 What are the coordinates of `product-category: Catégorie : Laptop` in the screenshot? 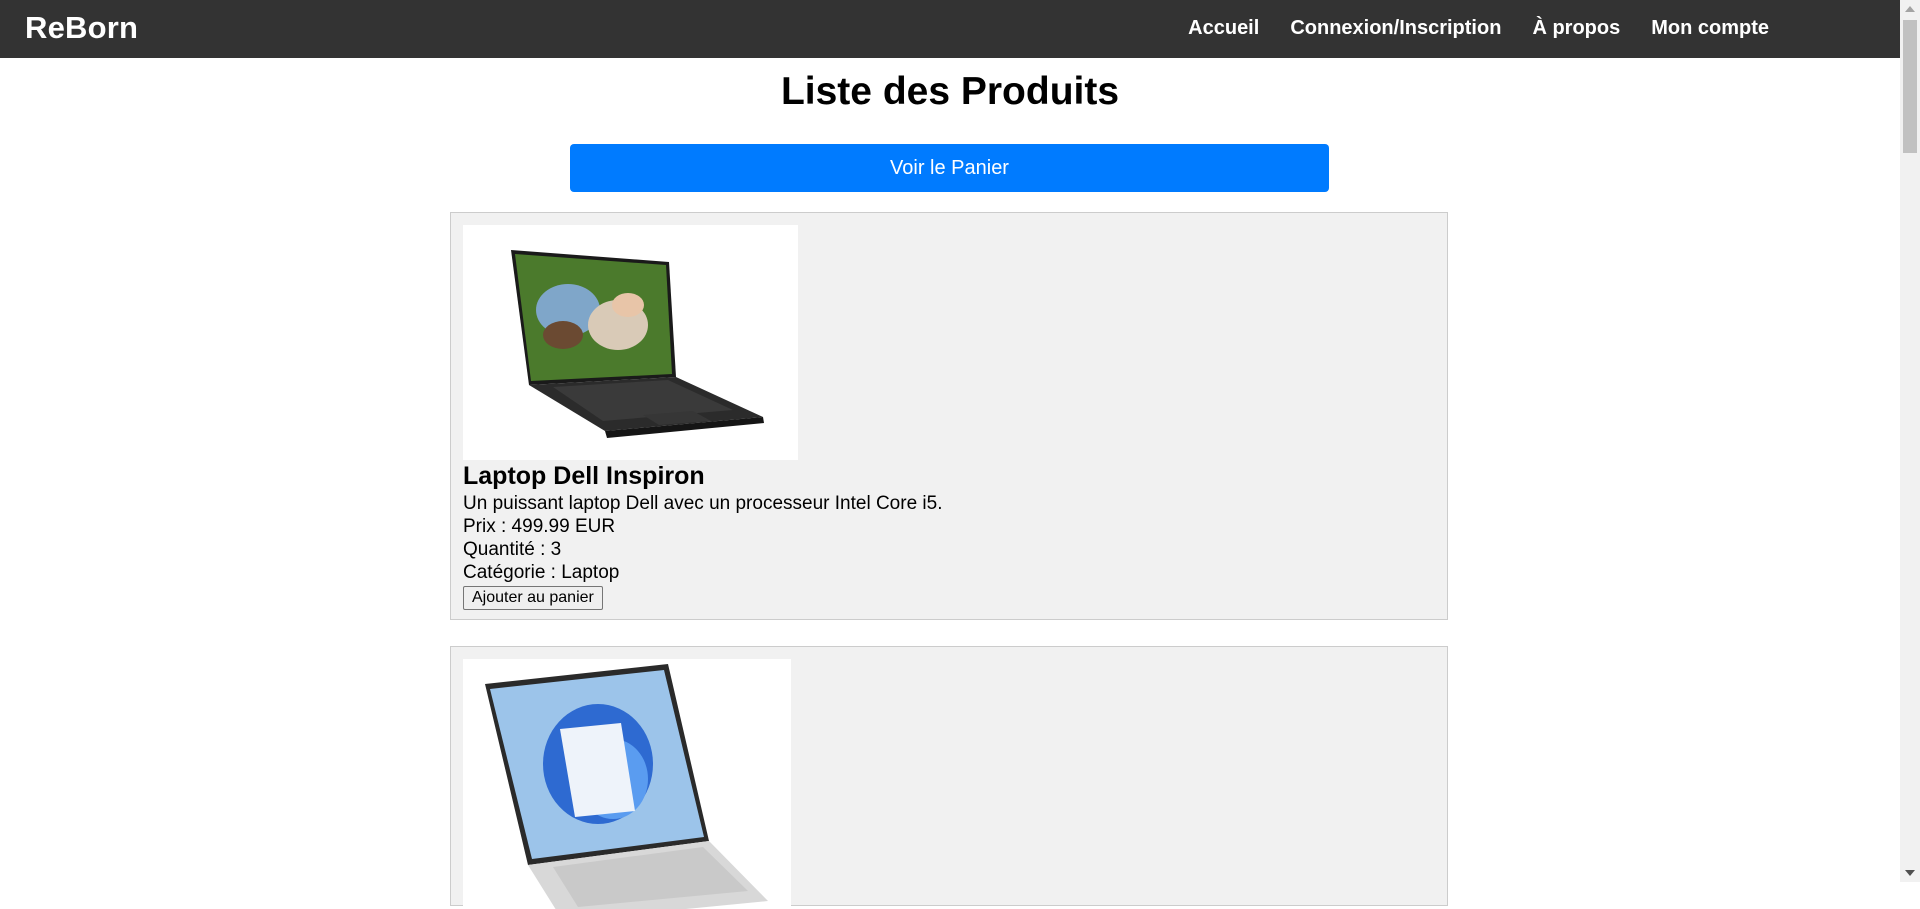 It's located at (541, 572).